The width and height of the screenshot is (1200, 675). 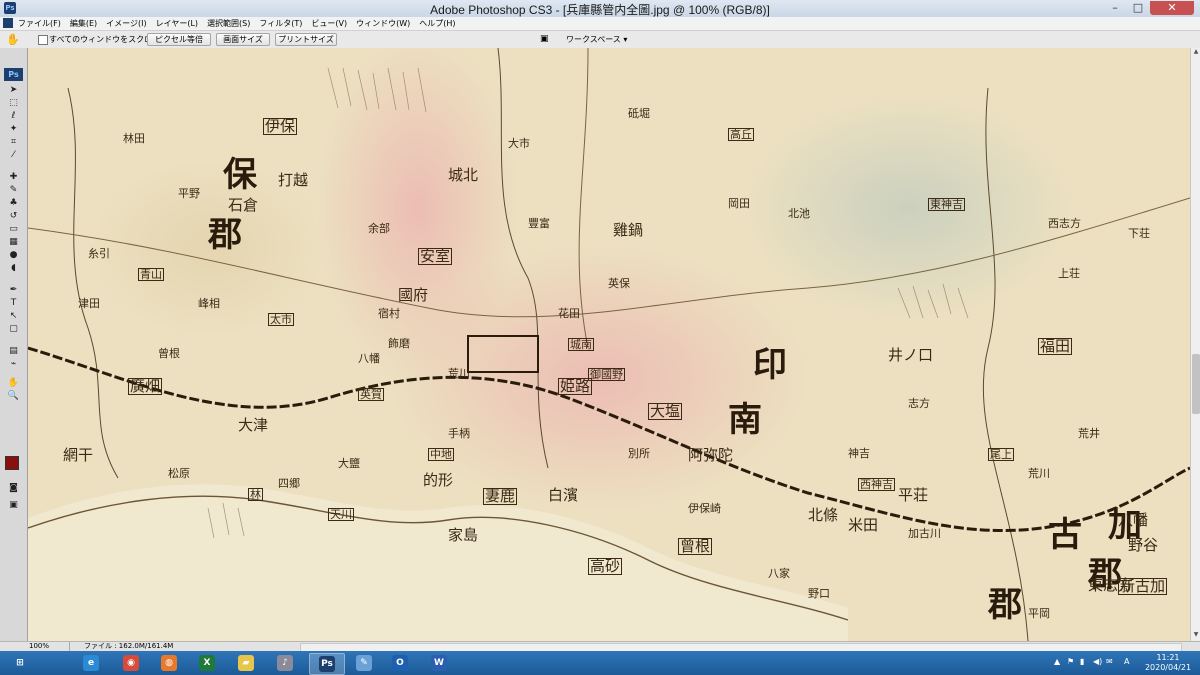 What do you see at coordinates (399, 343) in the screenshot?
I see `map-village-label: 飾磨` at bounding box center [399, 343].